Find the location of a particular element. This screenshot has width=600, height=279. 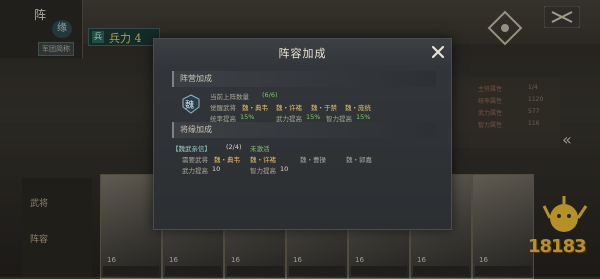

camp-general: 魏・许褚 is located at coordinates (289, 108).